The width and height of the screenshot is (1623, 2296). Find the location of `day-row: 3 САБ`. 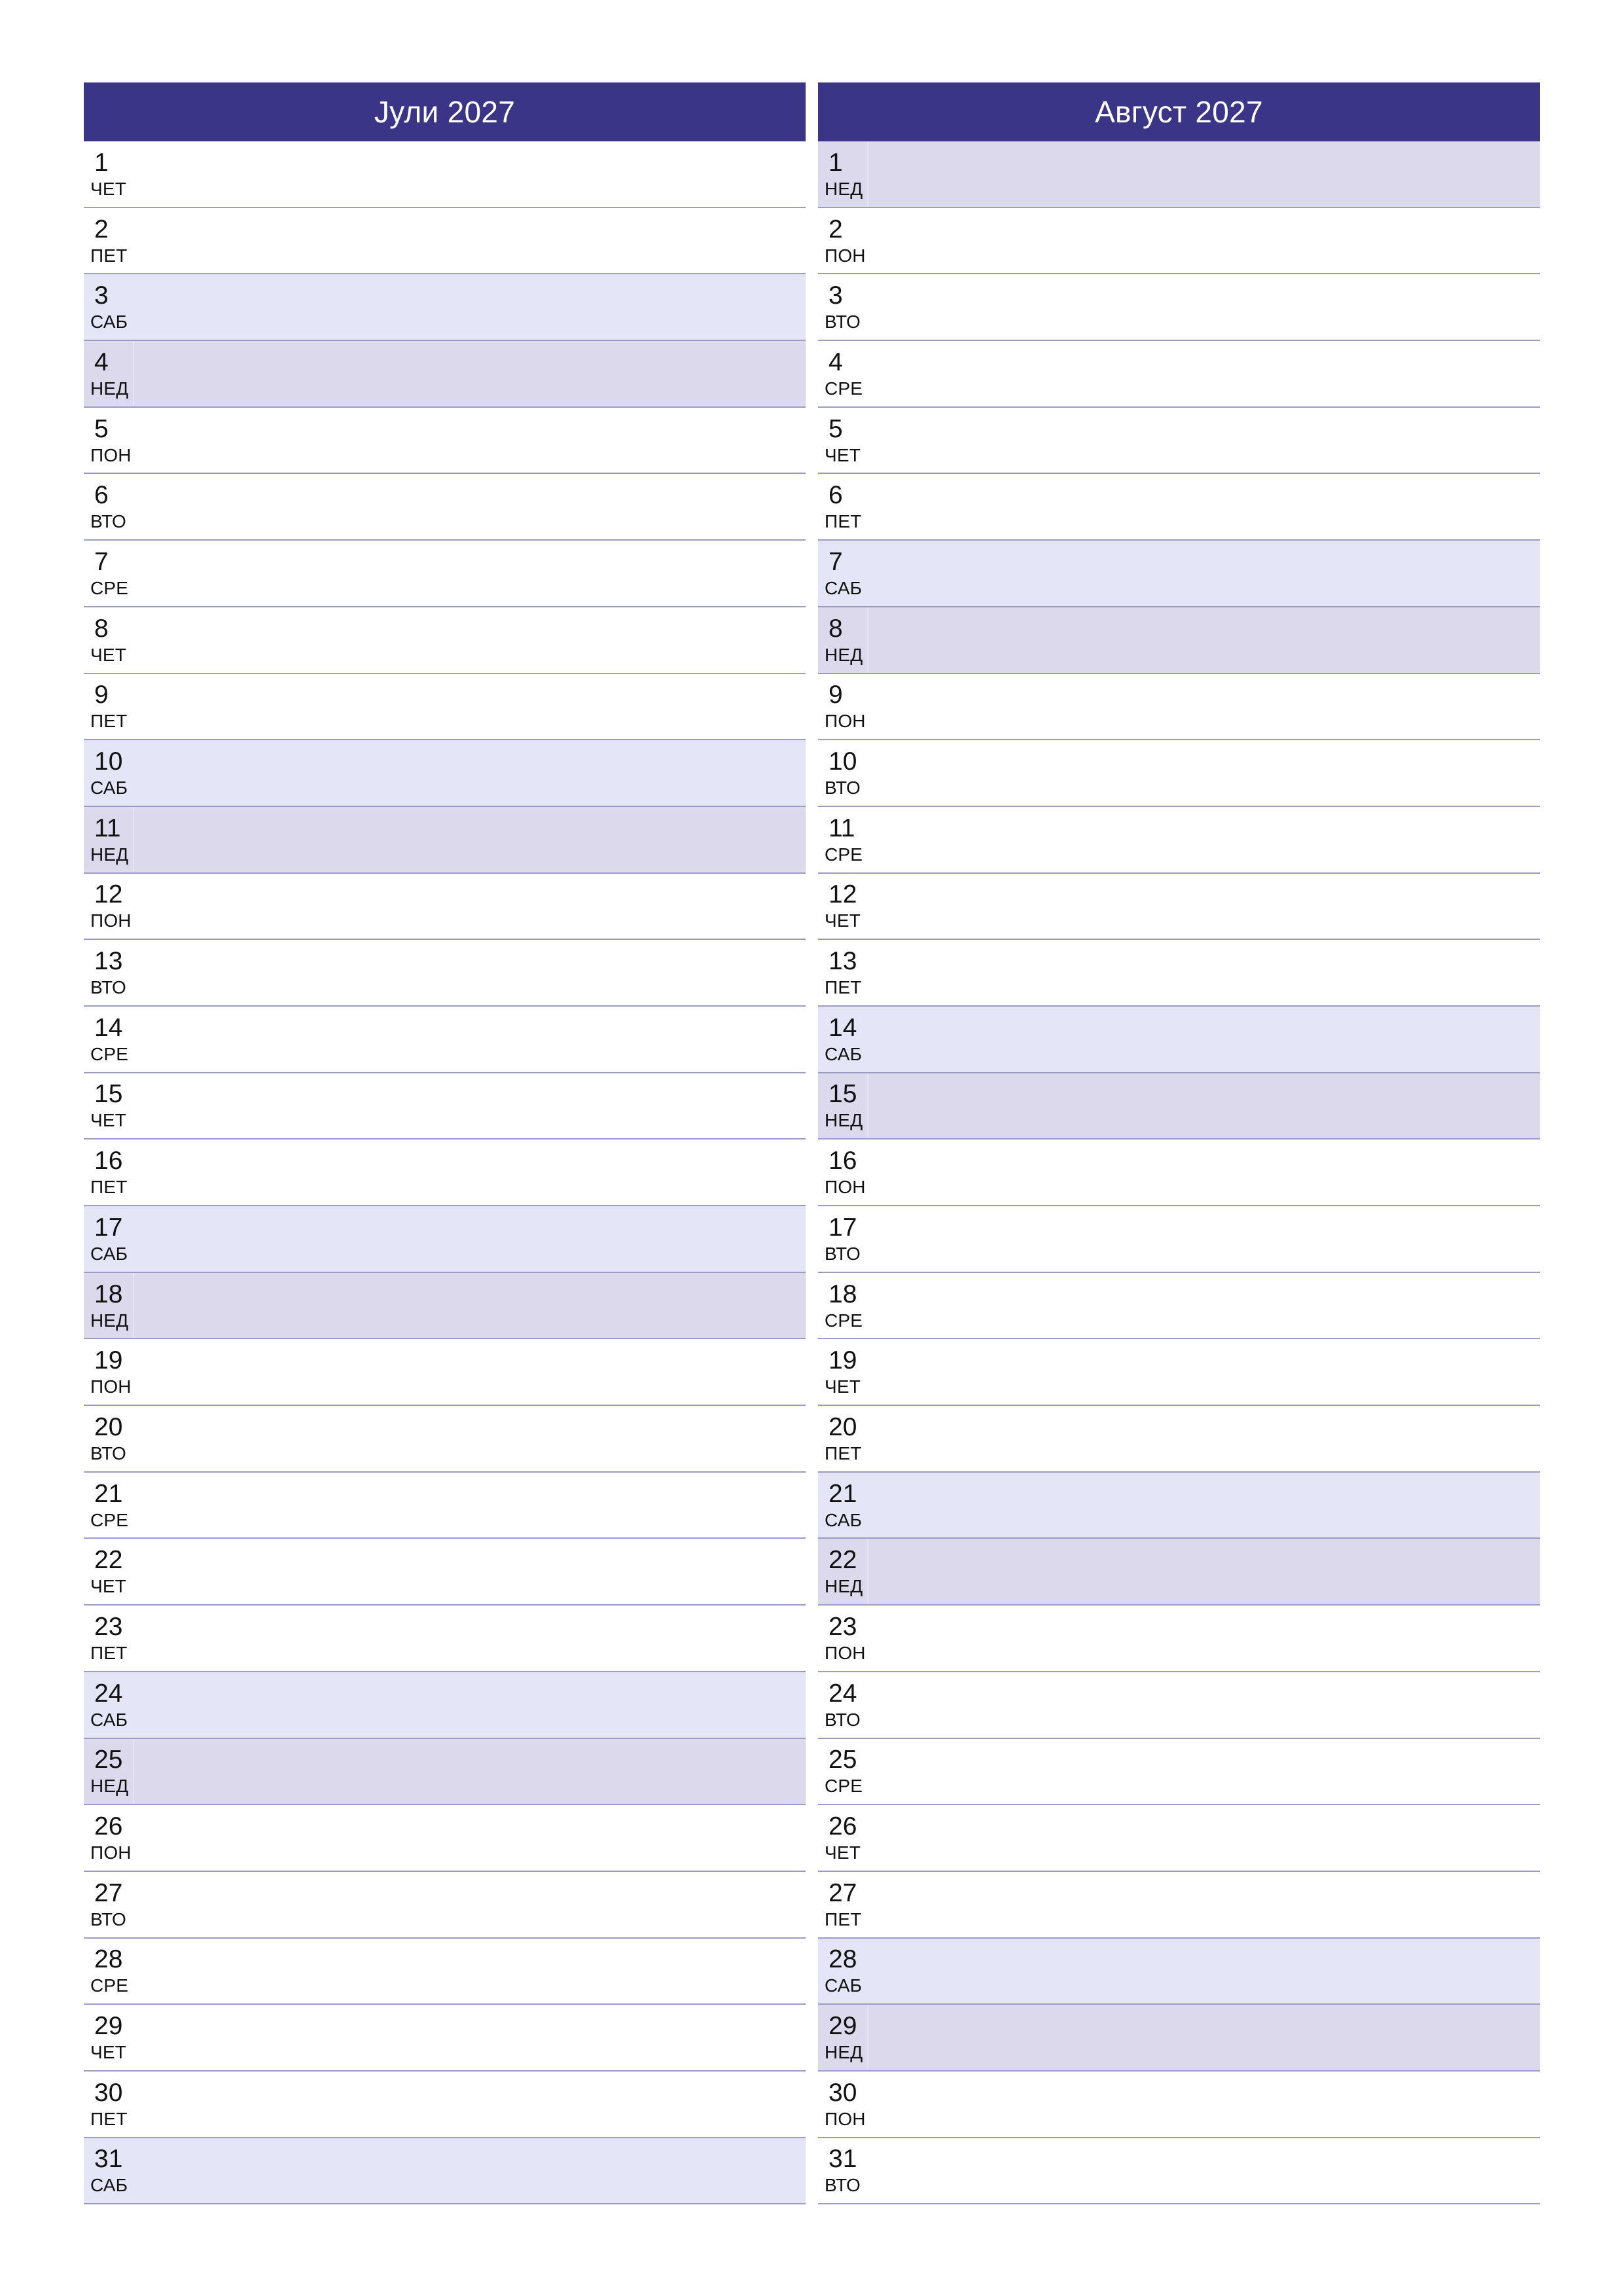

day-row: 3 САБ is located at coordinates (445, 308).